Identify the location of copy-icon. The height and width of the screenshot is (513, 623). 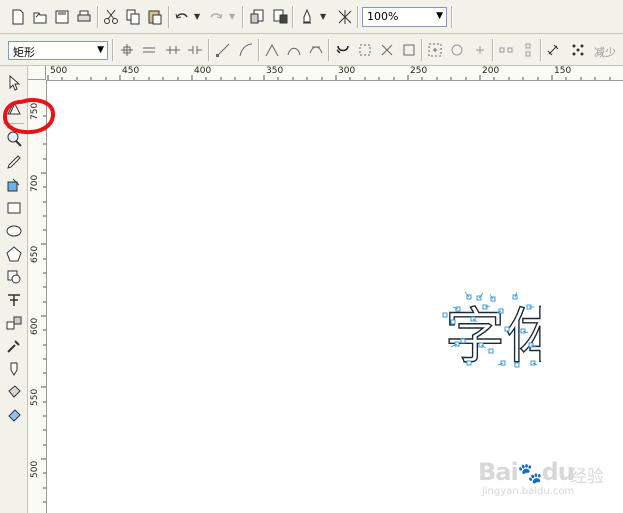
(133, 17).